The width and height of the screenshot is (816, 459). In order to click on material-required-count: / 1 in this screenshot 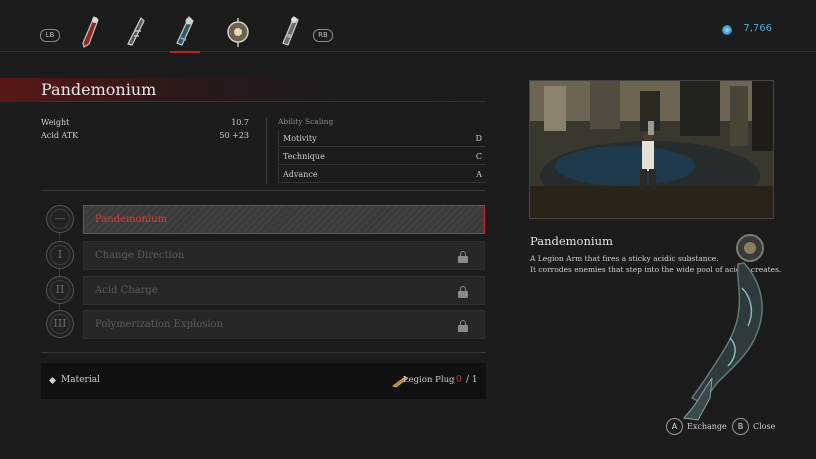, I will do `click(472, 380)`.